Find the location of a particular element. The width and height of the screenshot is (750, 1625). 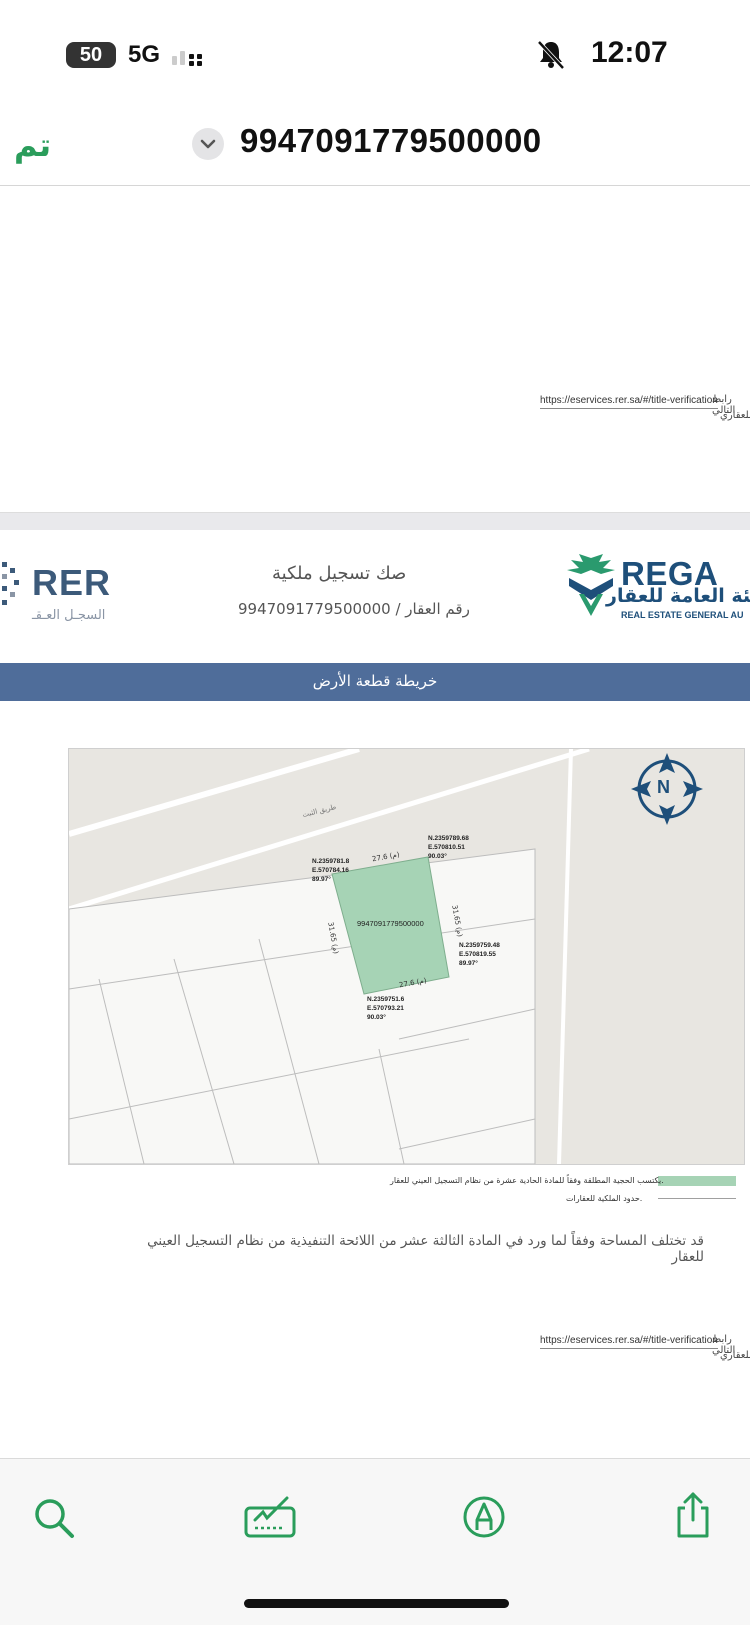

rega-logo-english: REAL ESTATE GENERAL AU is located at coordinates (682, 615).